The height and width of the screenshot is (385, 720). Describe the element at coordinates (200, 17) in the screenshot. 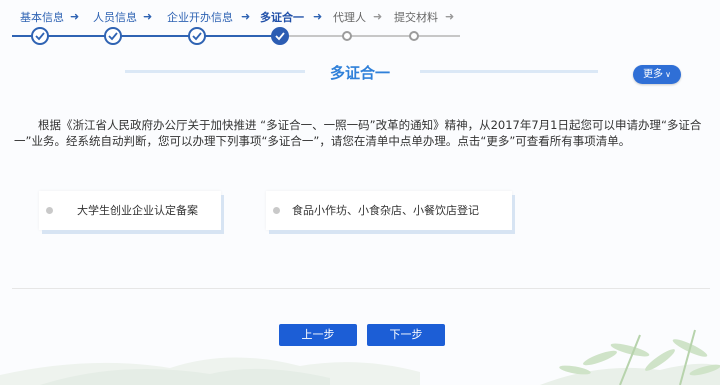

I see `step-label-company-info: 企业开办信息` at that location.